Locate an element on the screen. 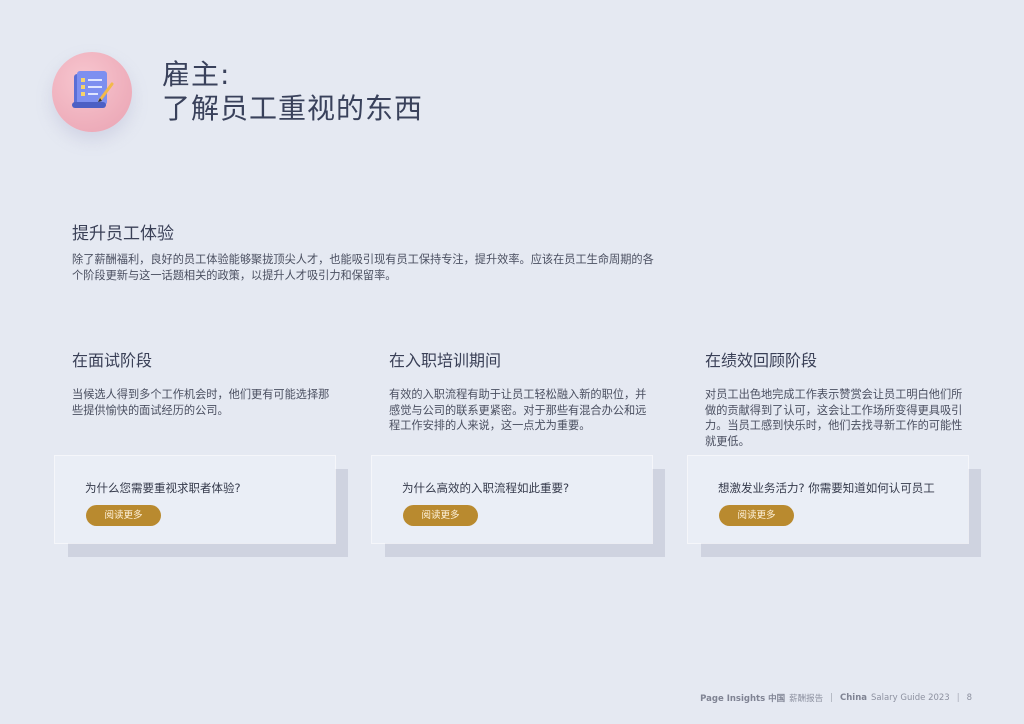 The height and width of the screenshot is (724, 1024). footer-guide-strong: China is located at coordinates (853, 698).